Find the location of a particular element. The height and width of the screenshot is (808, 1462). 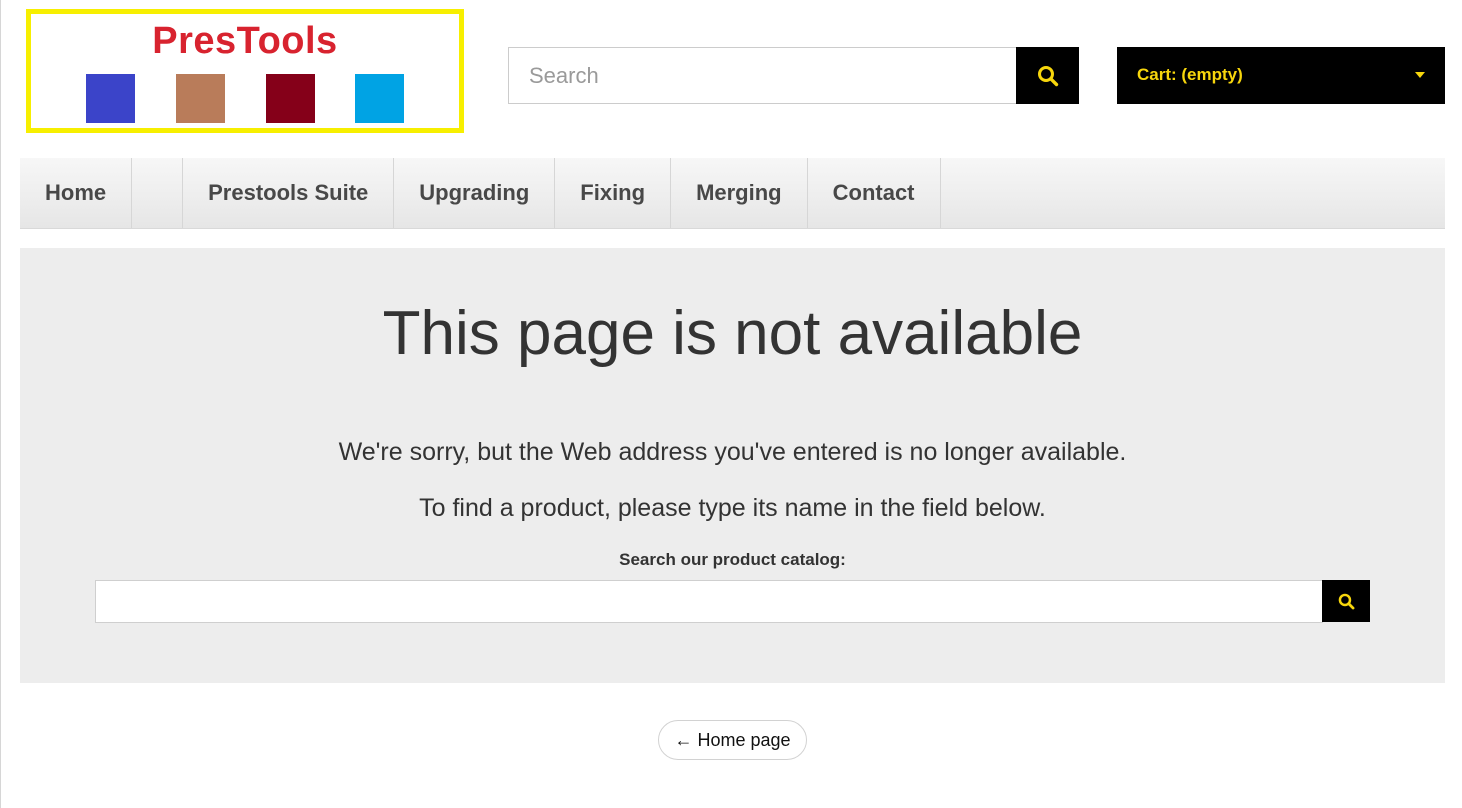

left-arrow-icon: ← is located at coordinates (683, 739).